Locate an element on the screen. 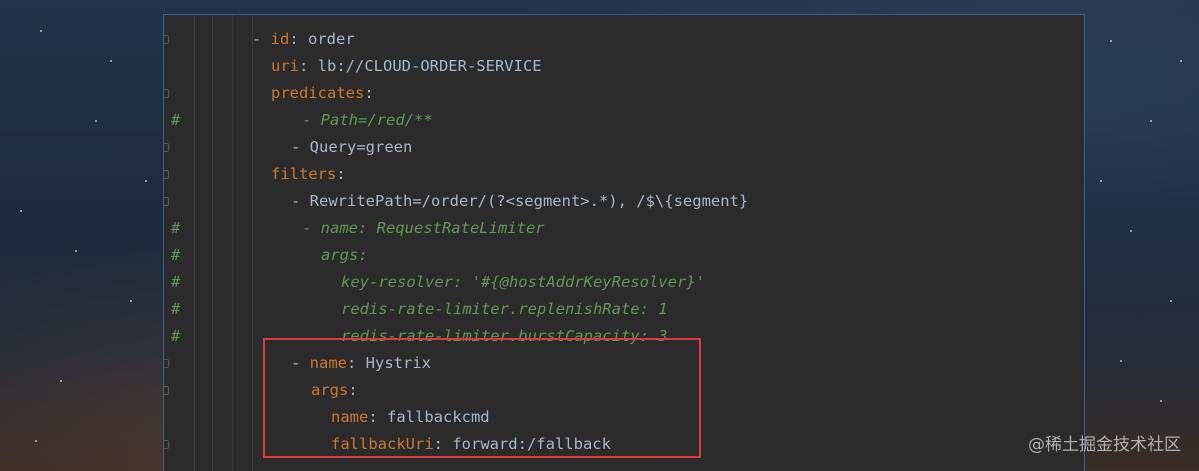 This screenshot has height=471, width=1199. code-text: uri: lb://CLOUD-ORDER-SERVICE is located at coordinates (406, 66).